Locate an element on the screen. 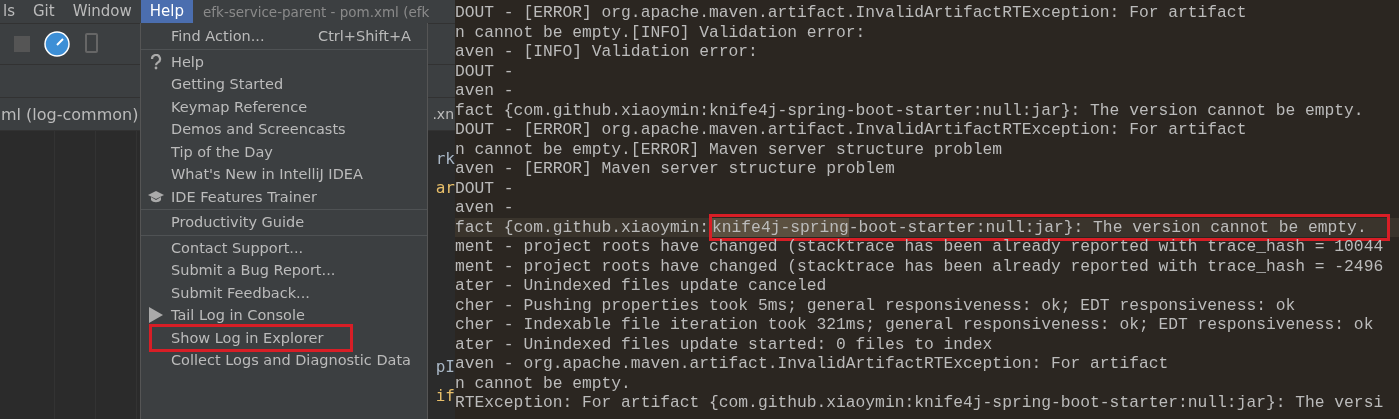 The image size is (1399, 419). log-line: fact {com.github.xiaoymin: is located at coordinates (582, 227).